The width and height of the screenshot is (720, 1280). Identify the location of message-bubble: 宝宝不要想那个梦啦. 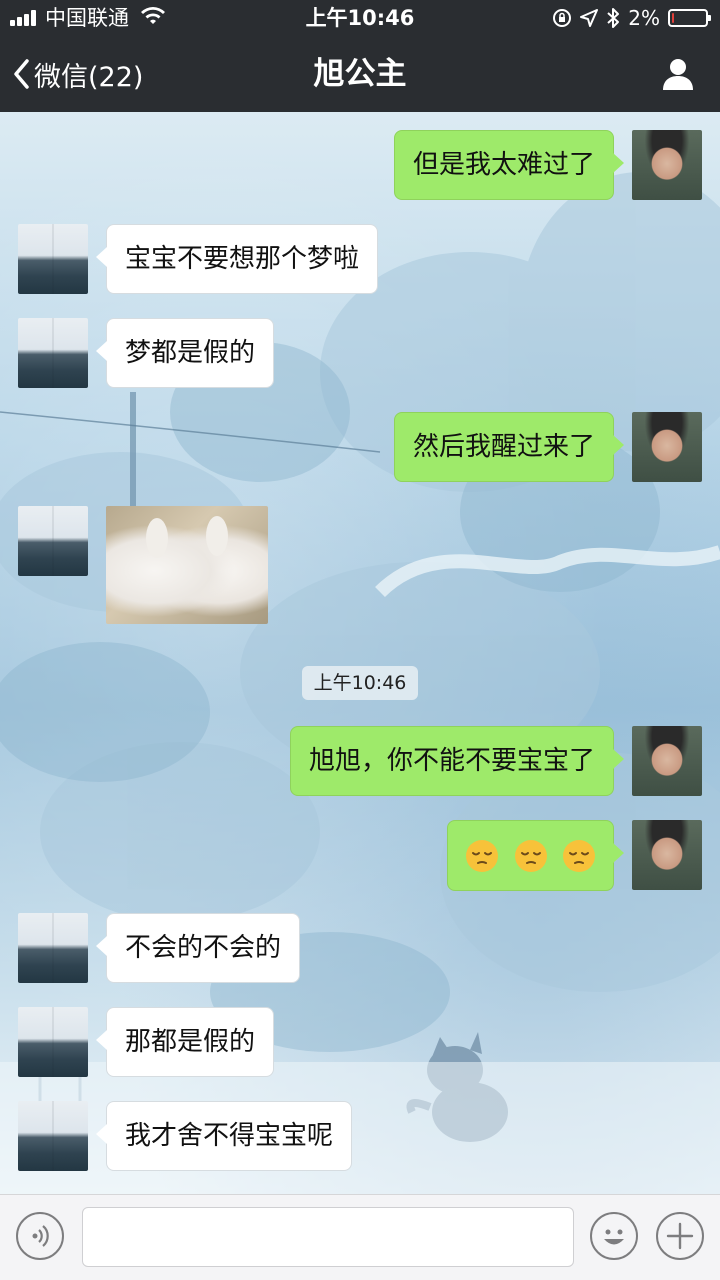
(237, 259).